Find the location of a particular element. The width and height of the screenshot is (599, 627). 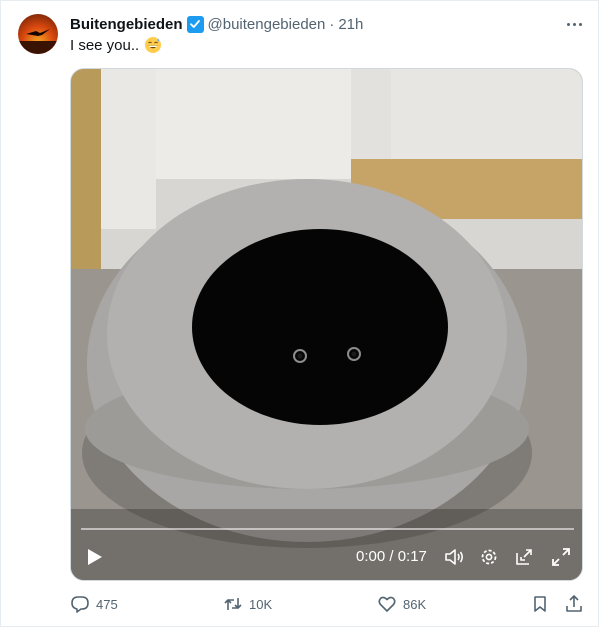

settings-icon is located at coordinates (489, 557).